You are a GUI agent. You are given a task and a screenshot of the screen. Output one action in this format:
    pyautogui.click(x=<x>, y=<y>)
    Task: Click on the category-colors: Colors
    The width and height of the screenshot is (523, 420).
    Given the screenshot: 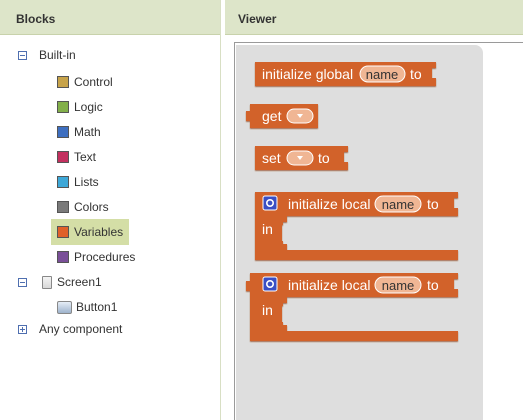 What is the action you would take?
    pyautogui.click(x=83, y=207)
    